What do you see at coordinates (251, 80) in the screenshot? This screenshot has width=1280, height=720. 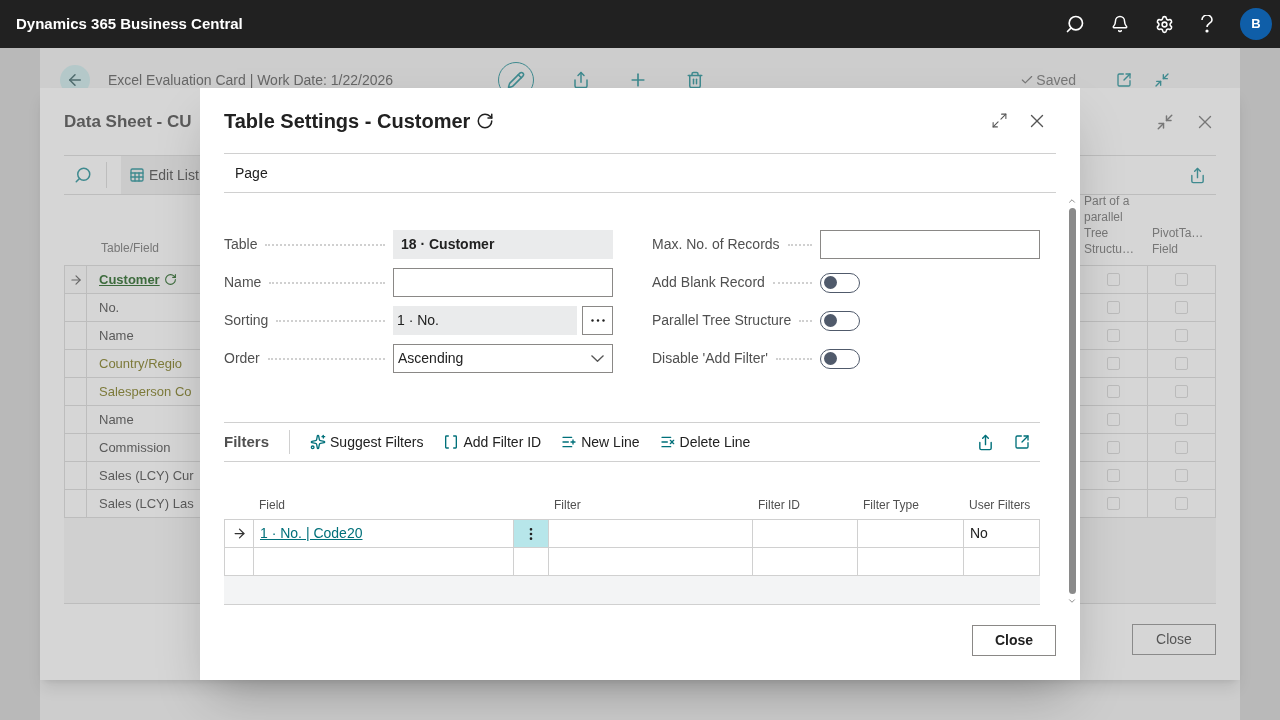 I see `page-title: Excel Evaluation Card | Work Date: 1/22/2026` at bounding box center [251, 80].